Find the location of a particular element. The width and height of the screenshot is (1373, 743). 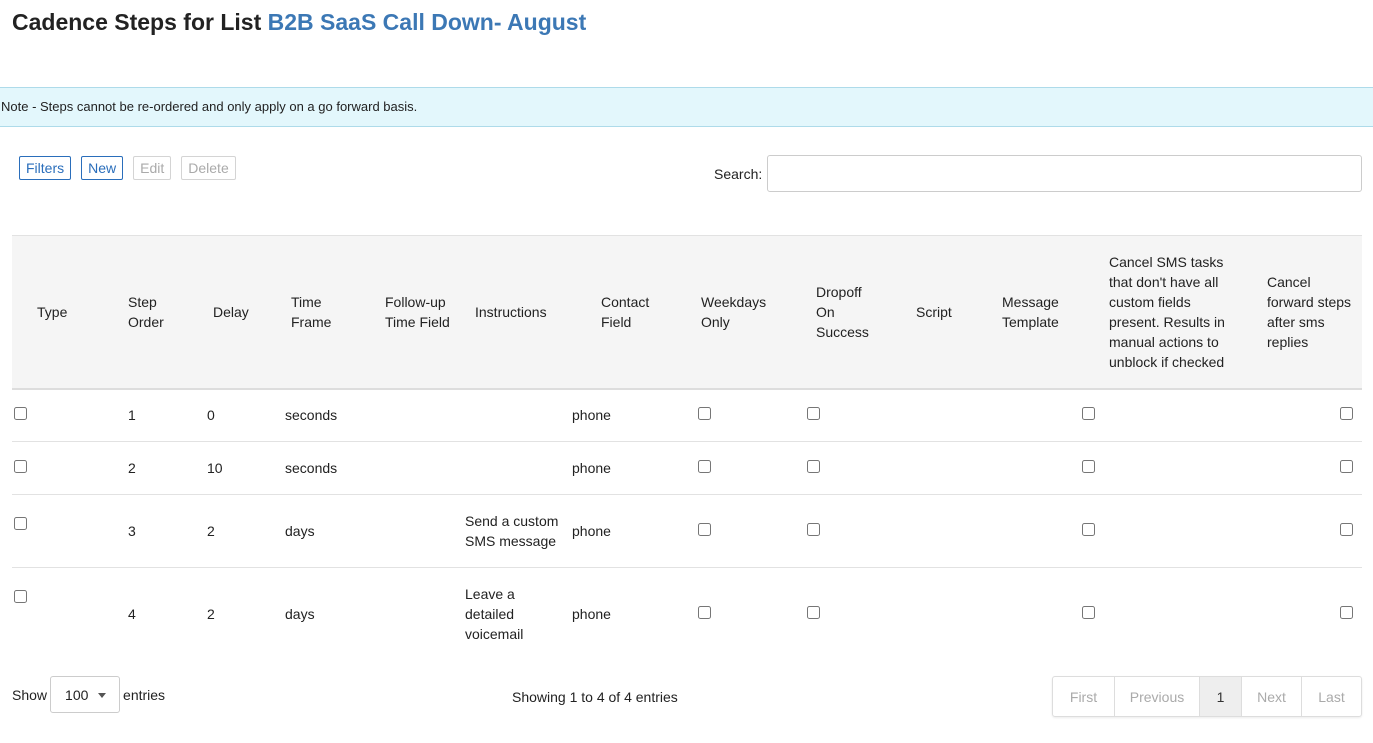

pagination: First Previous 1 Next Last is located at coordinates (1207, 696).